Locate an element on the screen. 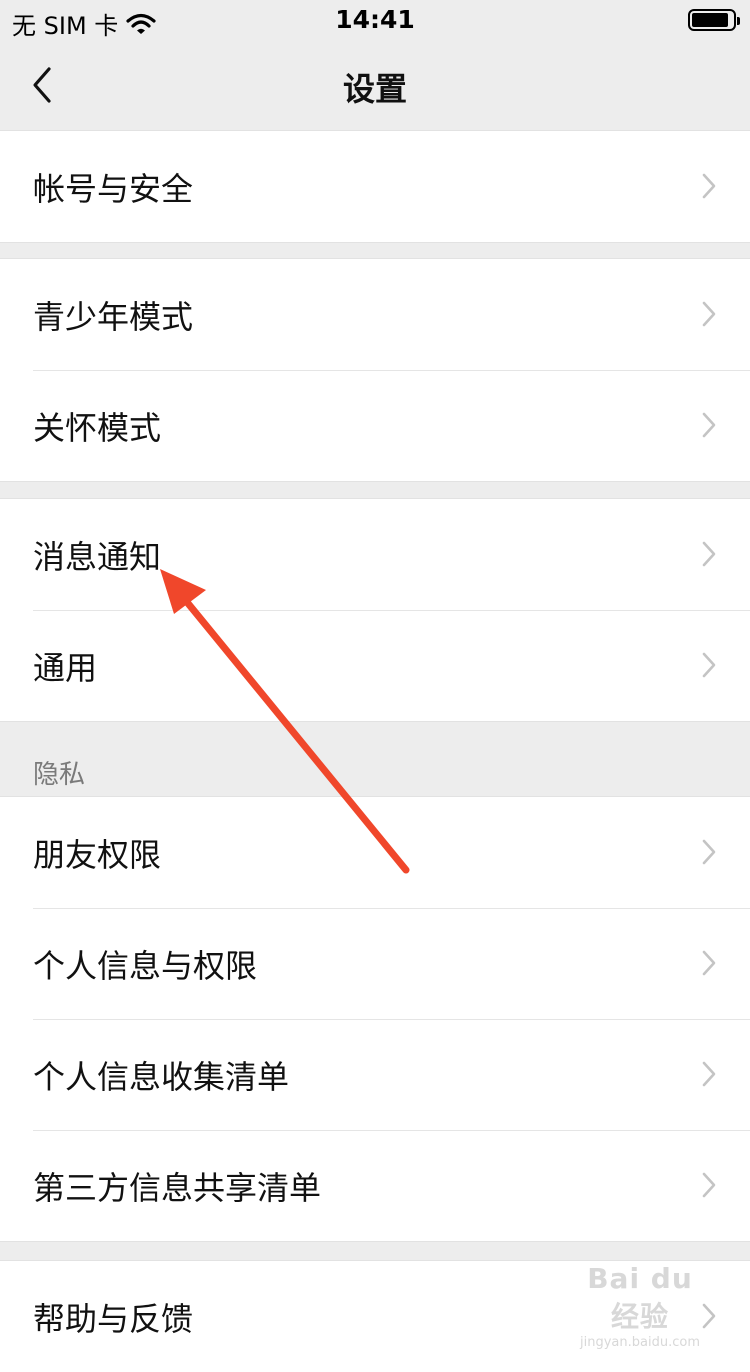  status-time: 14:41 is located at coordinates (375, 19).